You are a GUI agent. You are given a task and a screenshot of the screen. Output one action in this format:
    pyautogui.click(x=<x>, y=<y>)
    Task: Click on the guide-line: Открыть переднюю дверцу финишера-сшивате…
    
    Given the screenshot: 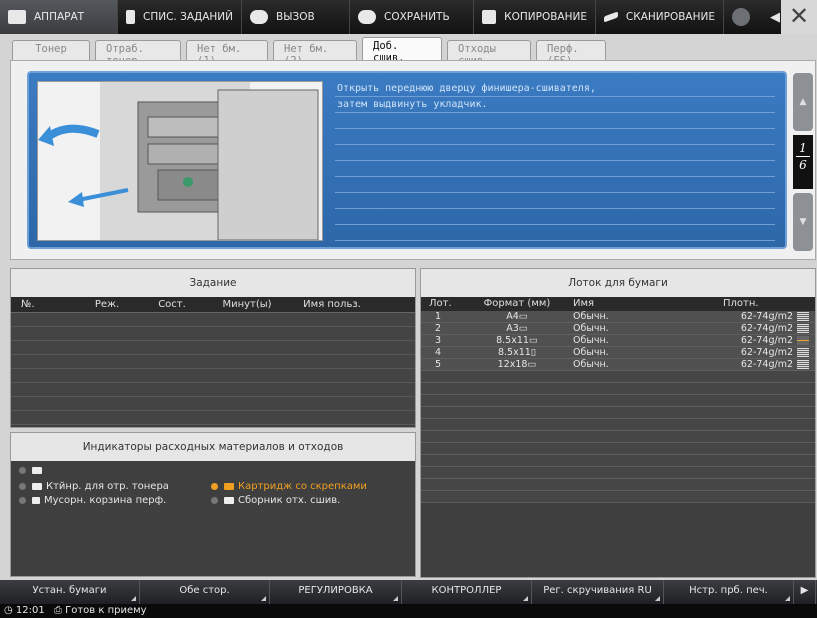 What is the action you would take?
    pyautogui.click(x=555, y=89)
    